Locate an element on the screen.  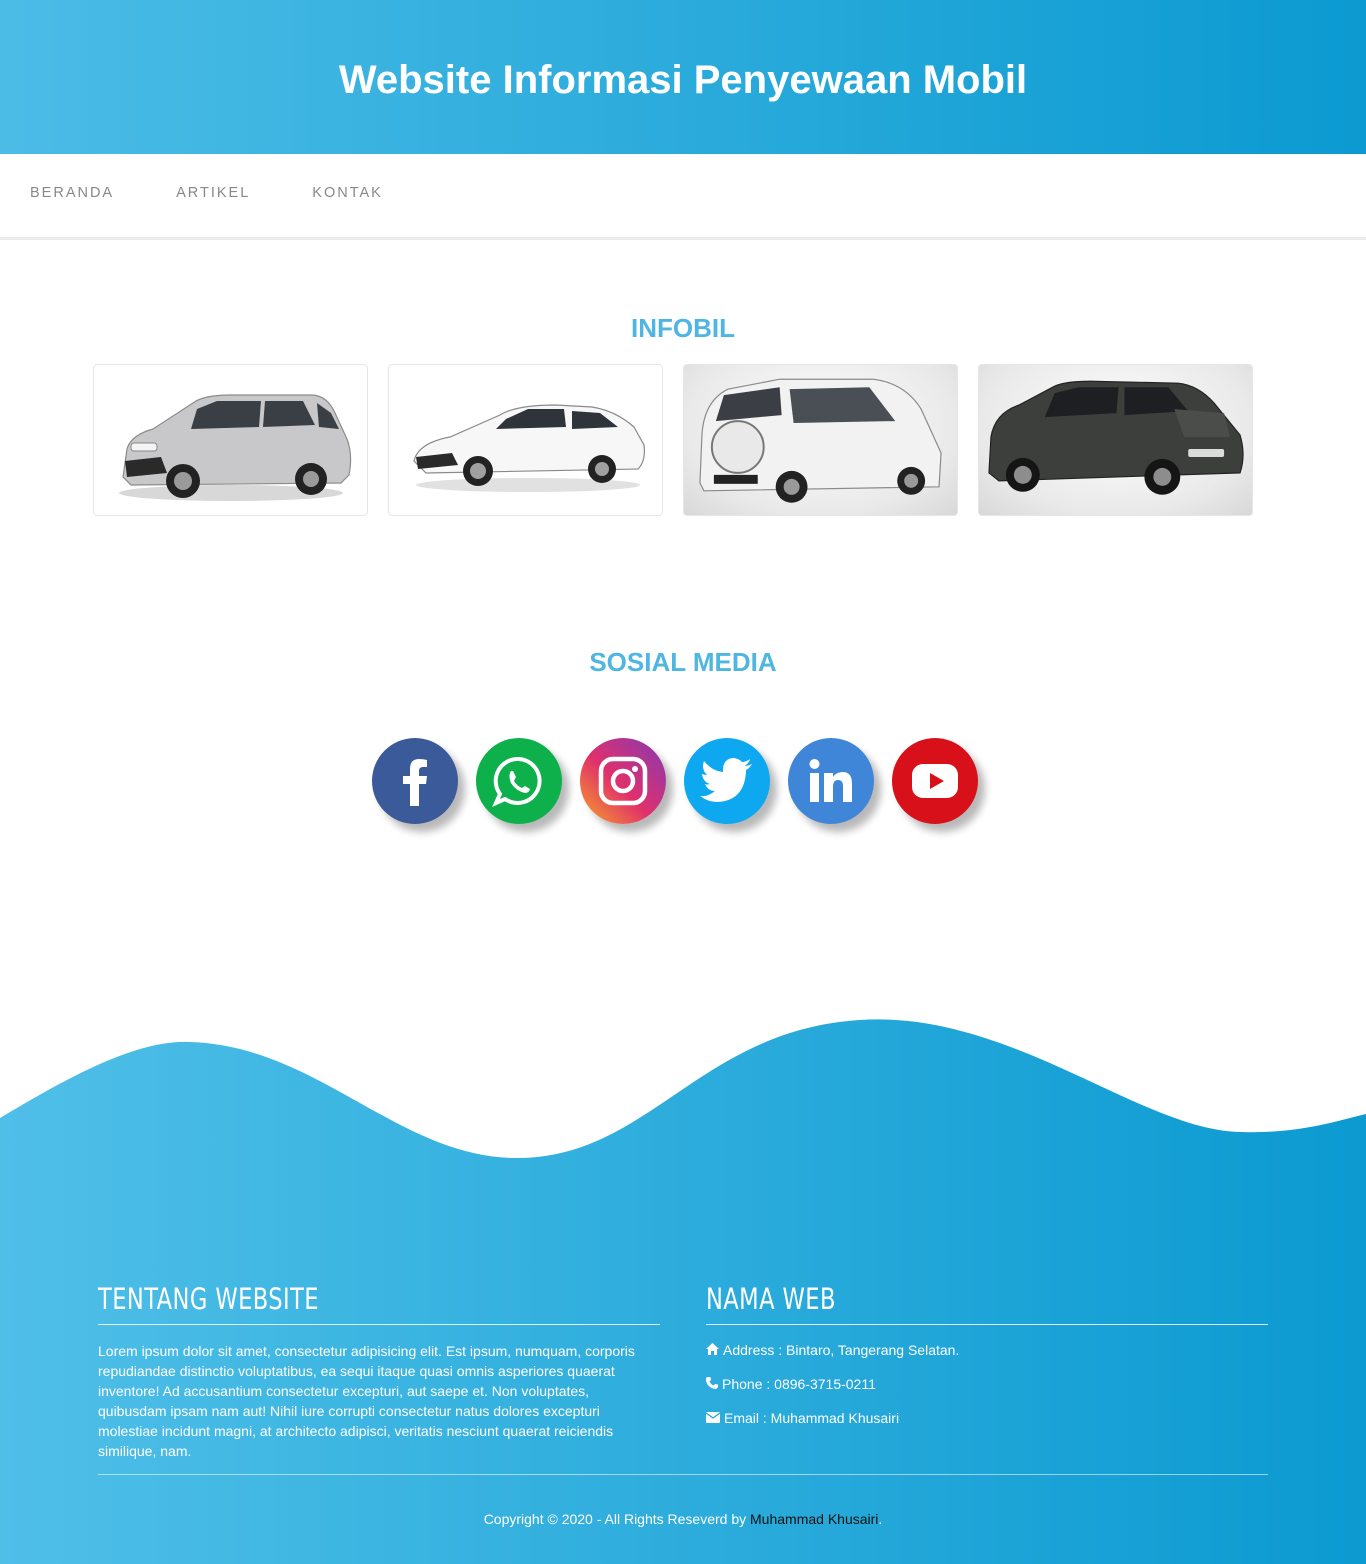
car-gallery is located at coordinates (673, 440).